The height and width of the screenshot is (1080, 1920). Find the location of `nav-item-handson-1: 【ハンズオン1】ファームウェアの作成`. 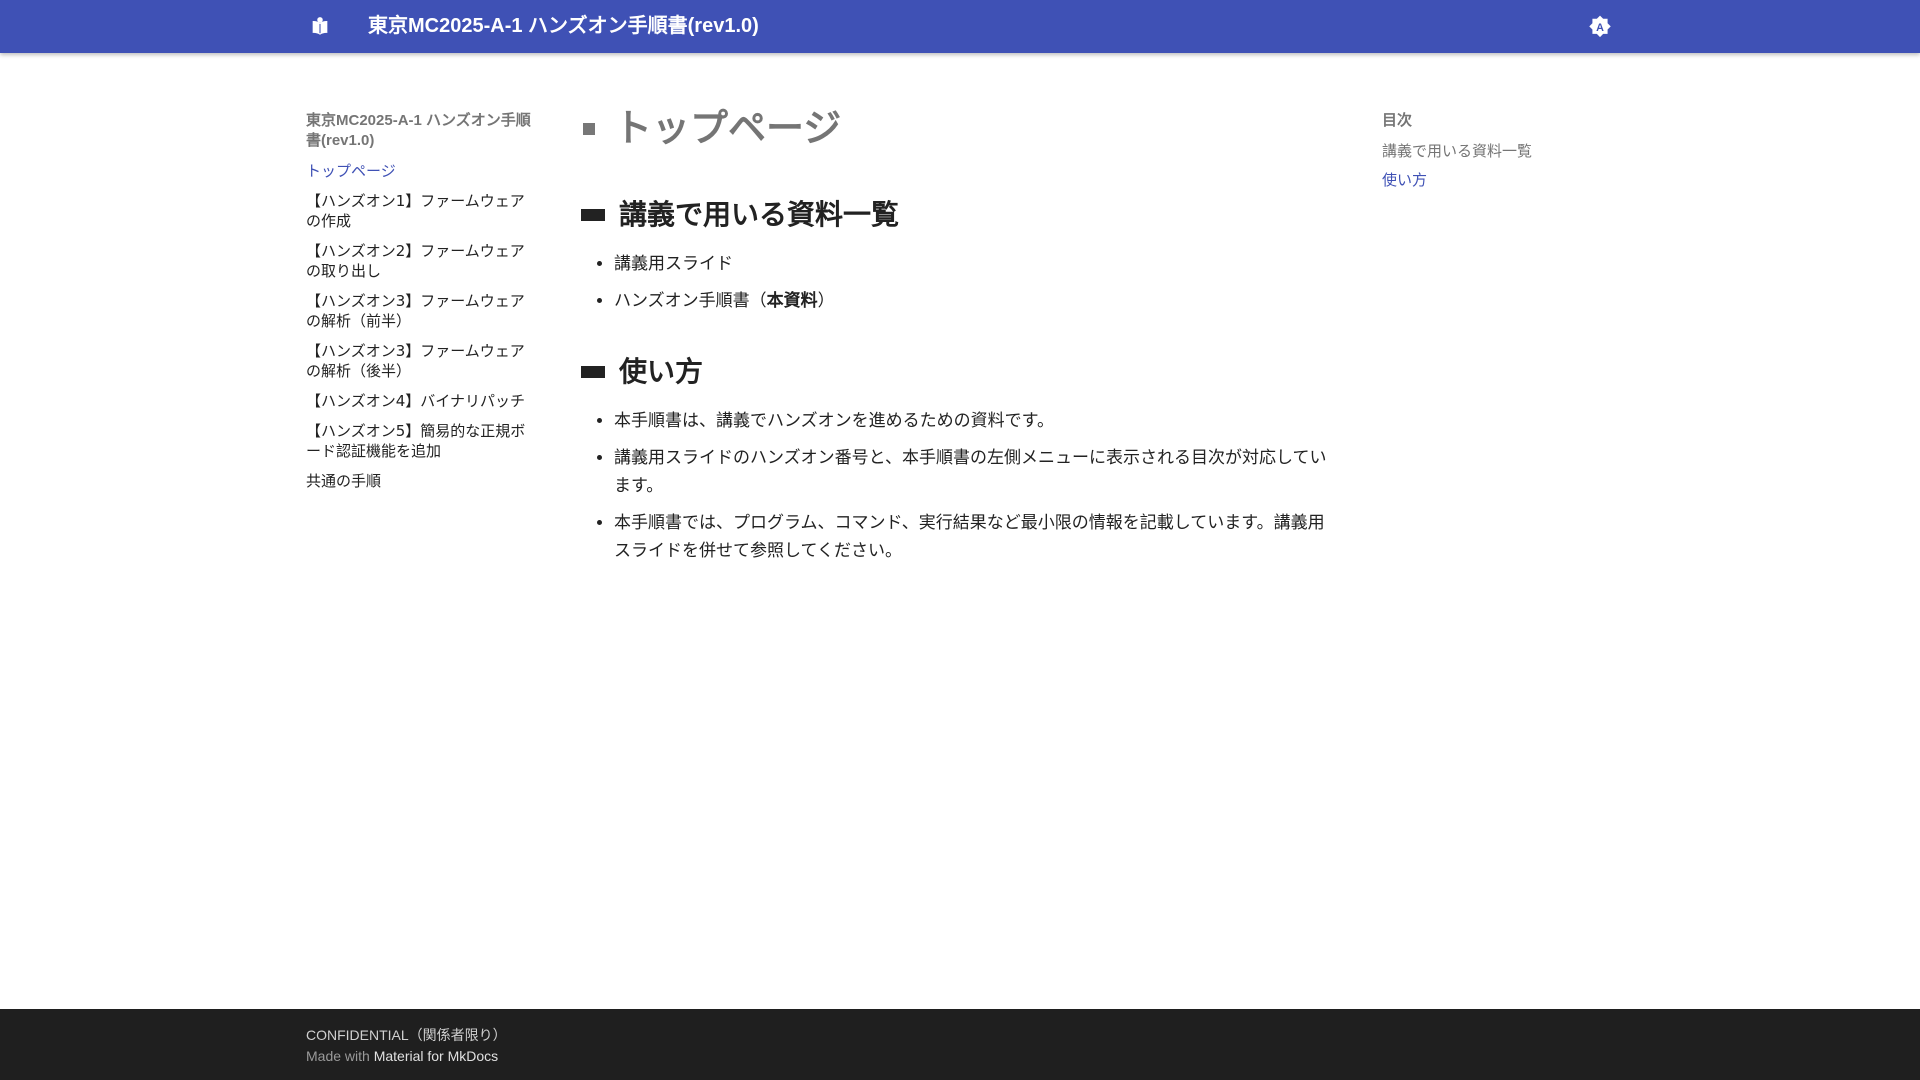

nav-item-handson-1: 【ハンズオン1】ファームウェアの作成 is located at coordinates (422, 211).